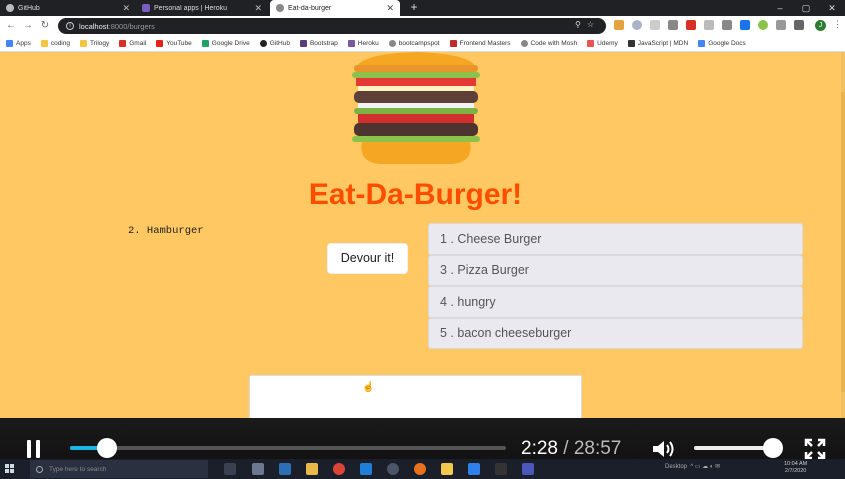 The width and height of the screenshot is (845, 479). I want to click on bookmark-trilogy: Trilogy, so click(94, 43).